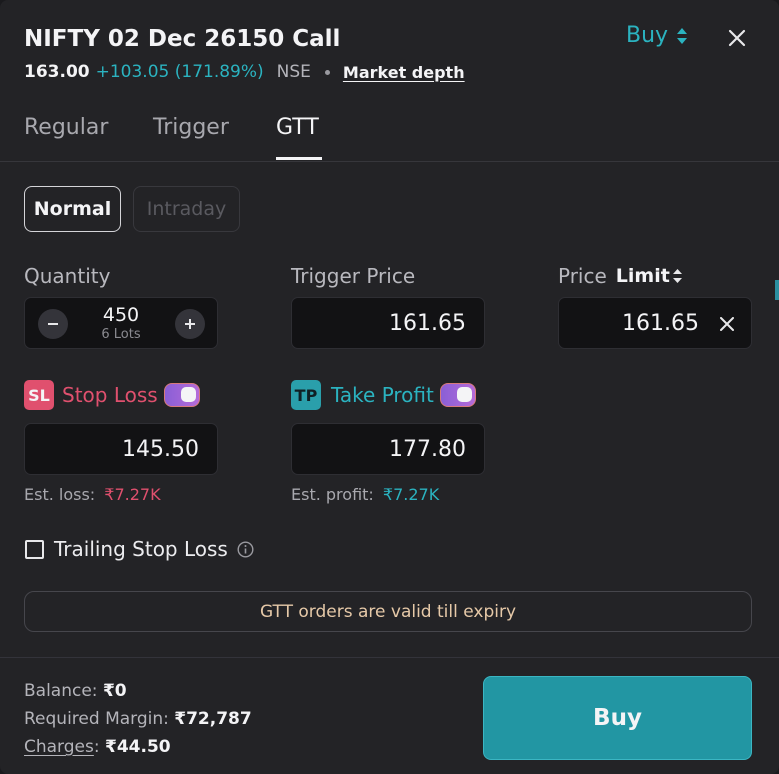 This screenshot has height=774, width=779. I want to click on trailing-stop-loss-row: Trailing Stop Loss, so click(139, 549).